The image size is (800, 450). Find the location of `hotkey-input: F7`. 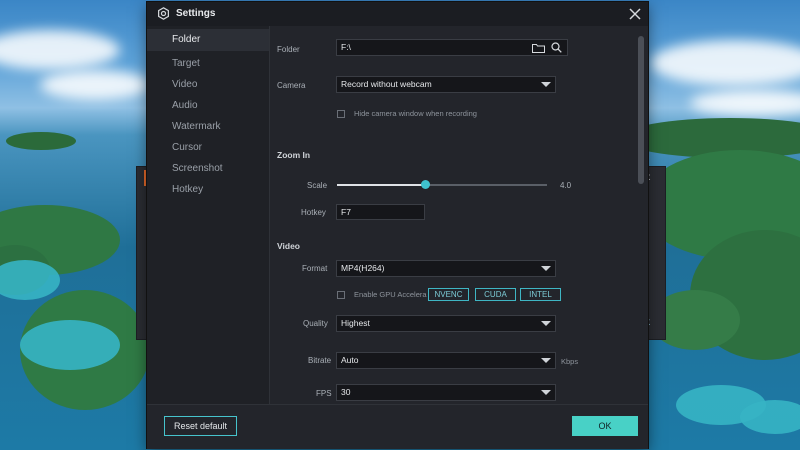

hotkey-input: F7 is located at coordinates (380, 212).